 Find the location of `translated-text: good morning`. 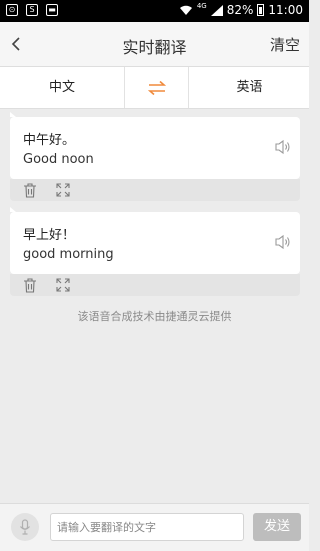

translated-text: good morning is located at coordinates (68, 254).